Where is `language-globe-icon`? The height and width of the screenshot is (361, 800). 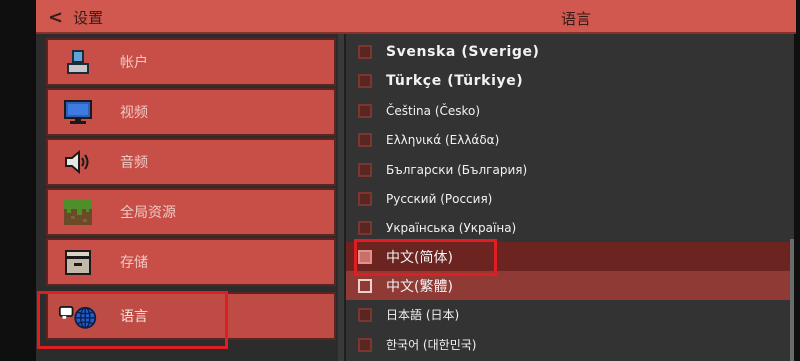
language-globe-icon is located at coordinates (78, 316).